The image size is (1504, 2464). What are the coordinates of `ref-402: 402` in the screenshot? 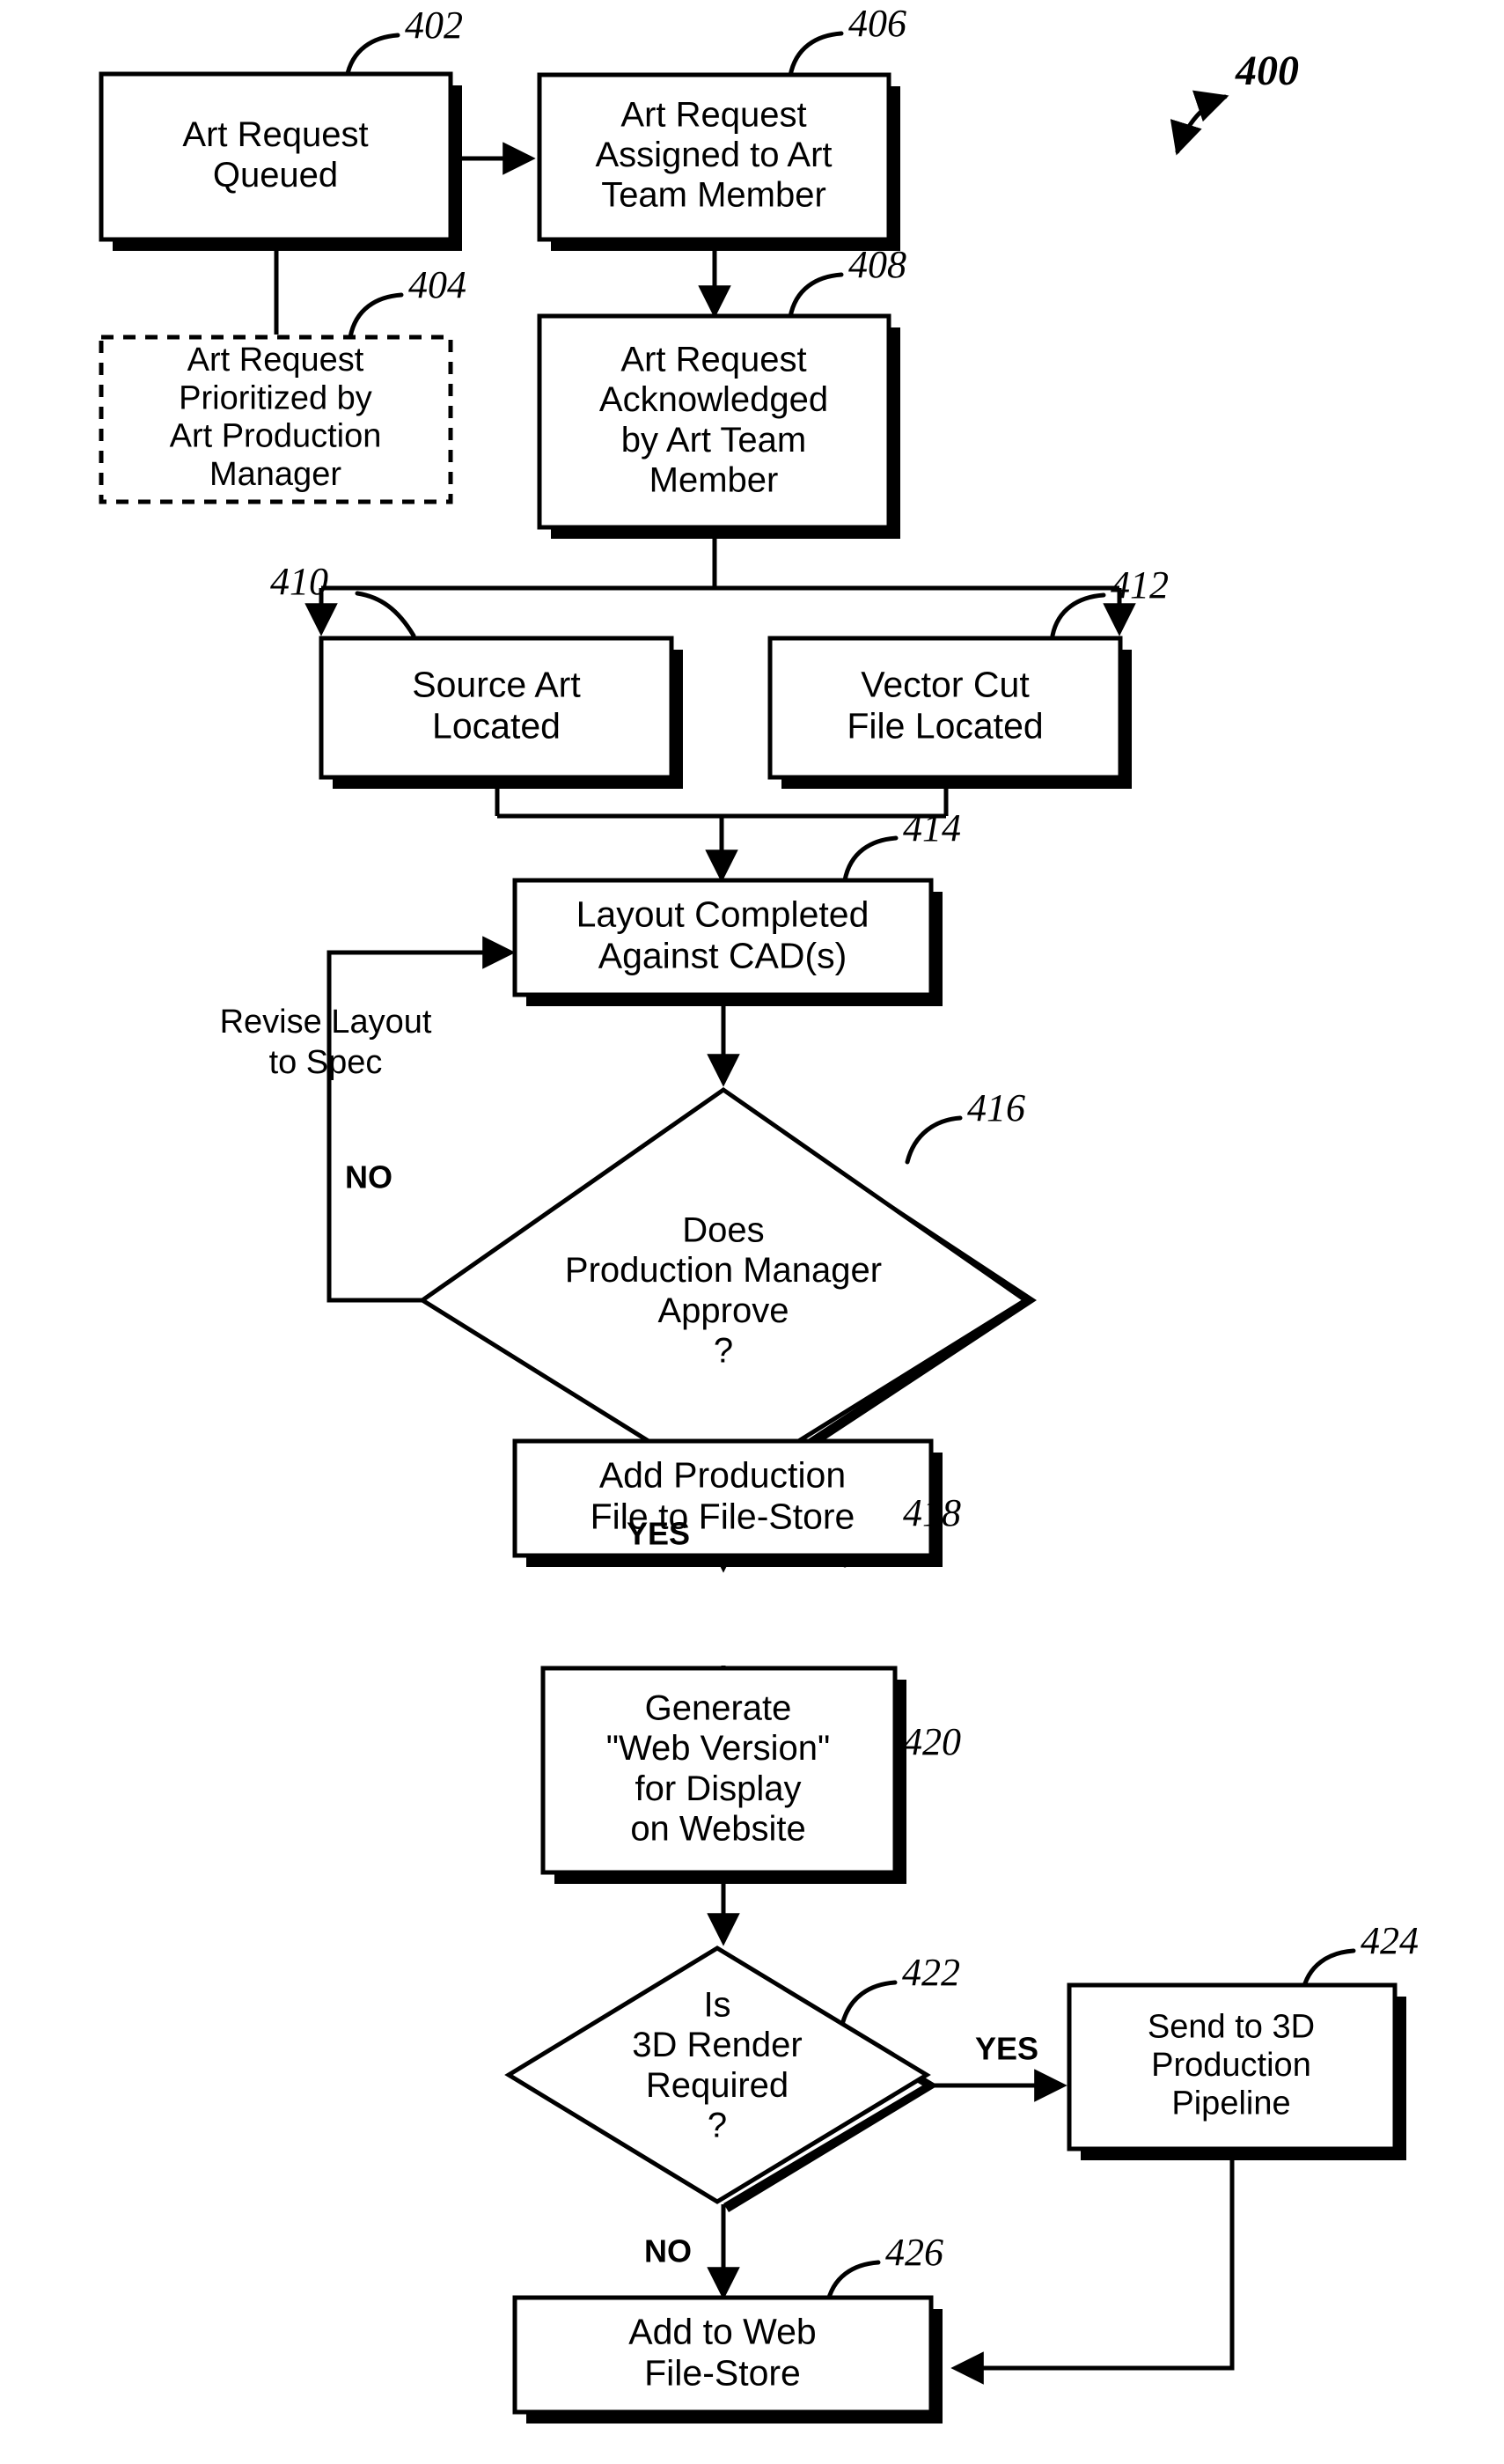 It's located at (434, 25).